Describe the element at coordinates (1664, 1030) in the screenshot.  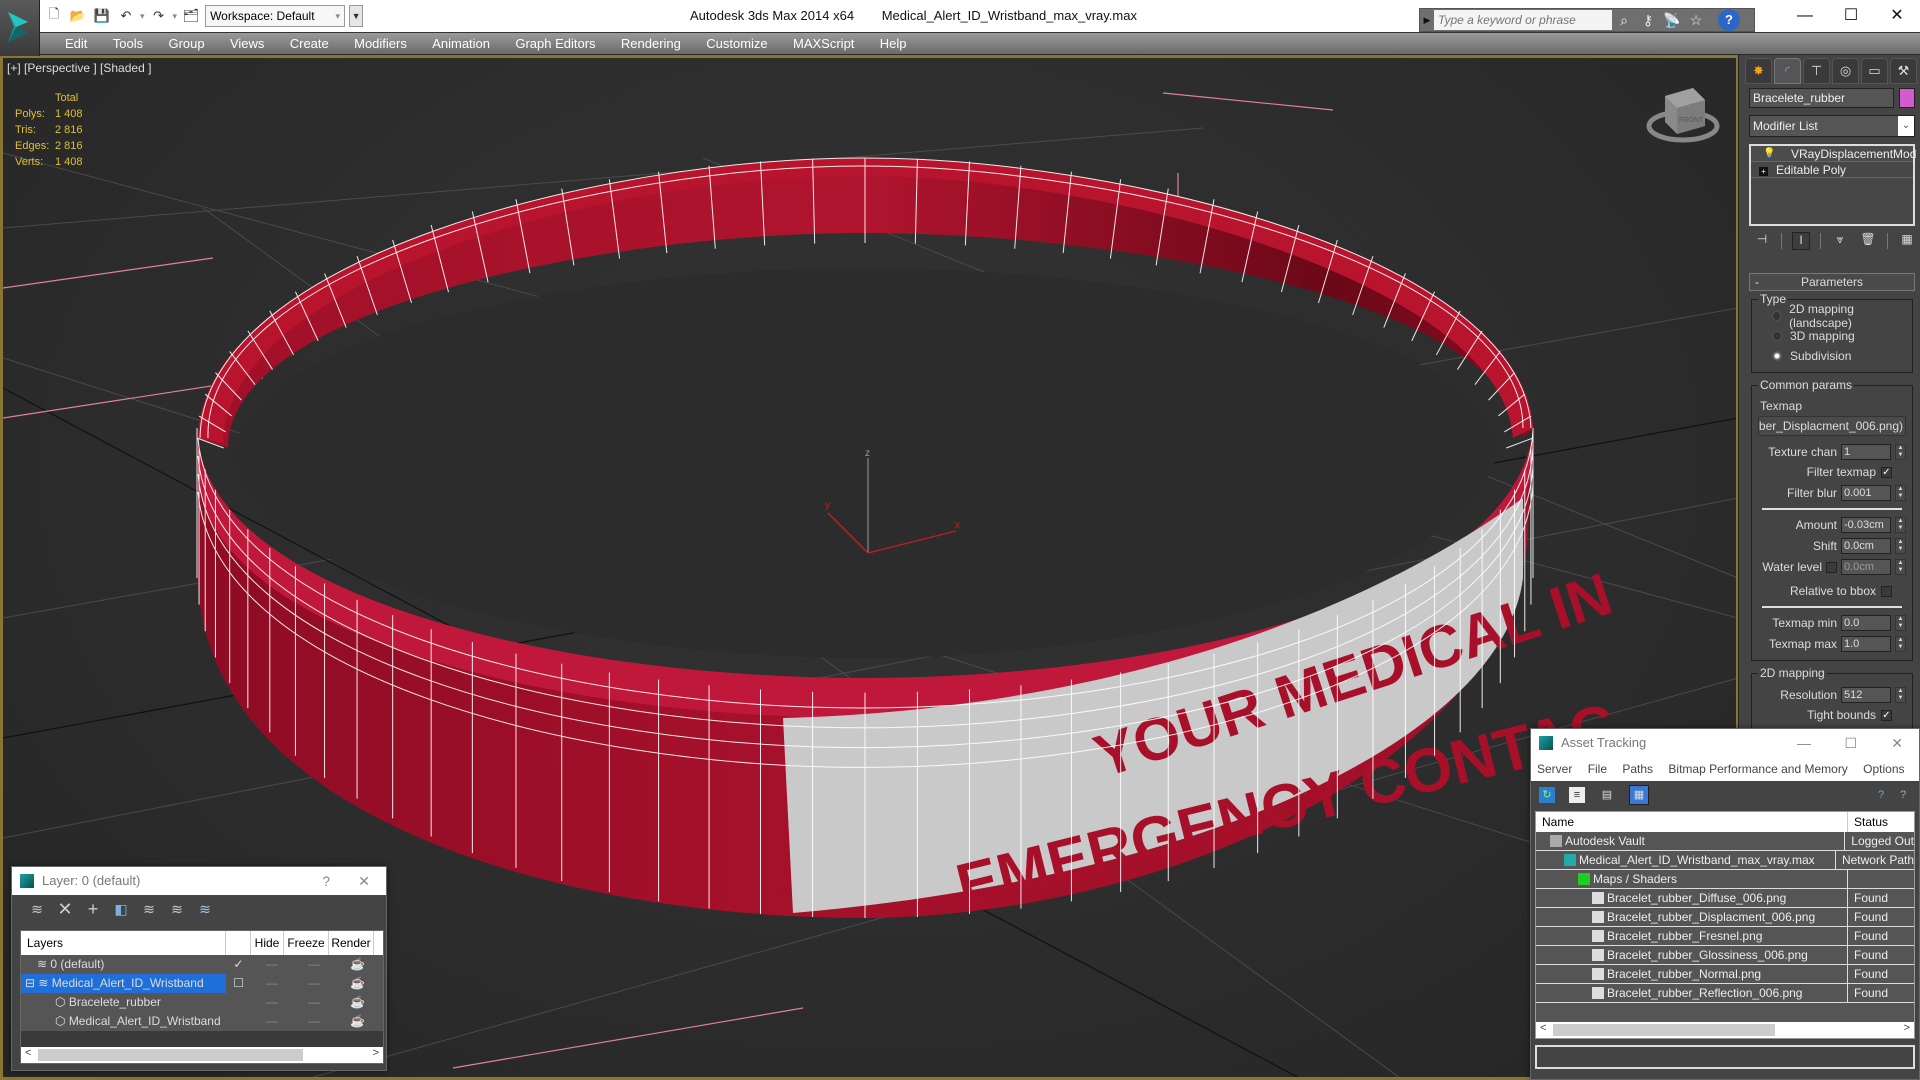
I see `scrollbar-thumb` at that location.